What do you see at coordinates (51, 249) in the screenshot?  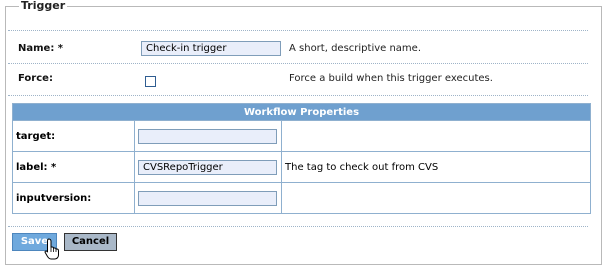 I see `hand-pointer-icon` at bounding box center [51, 249].